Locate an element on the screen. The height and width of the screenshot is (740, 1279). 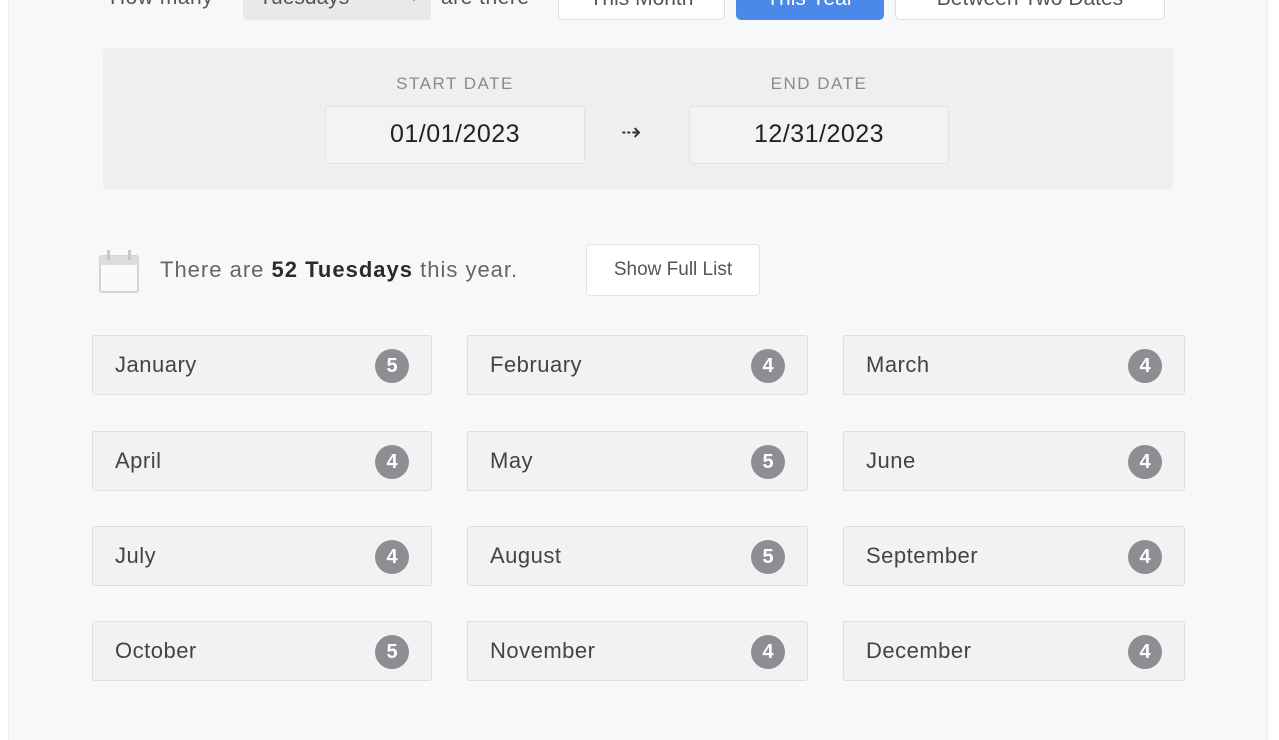
arrow-right-icon: ⇢ is located at coordinates (631, 132).